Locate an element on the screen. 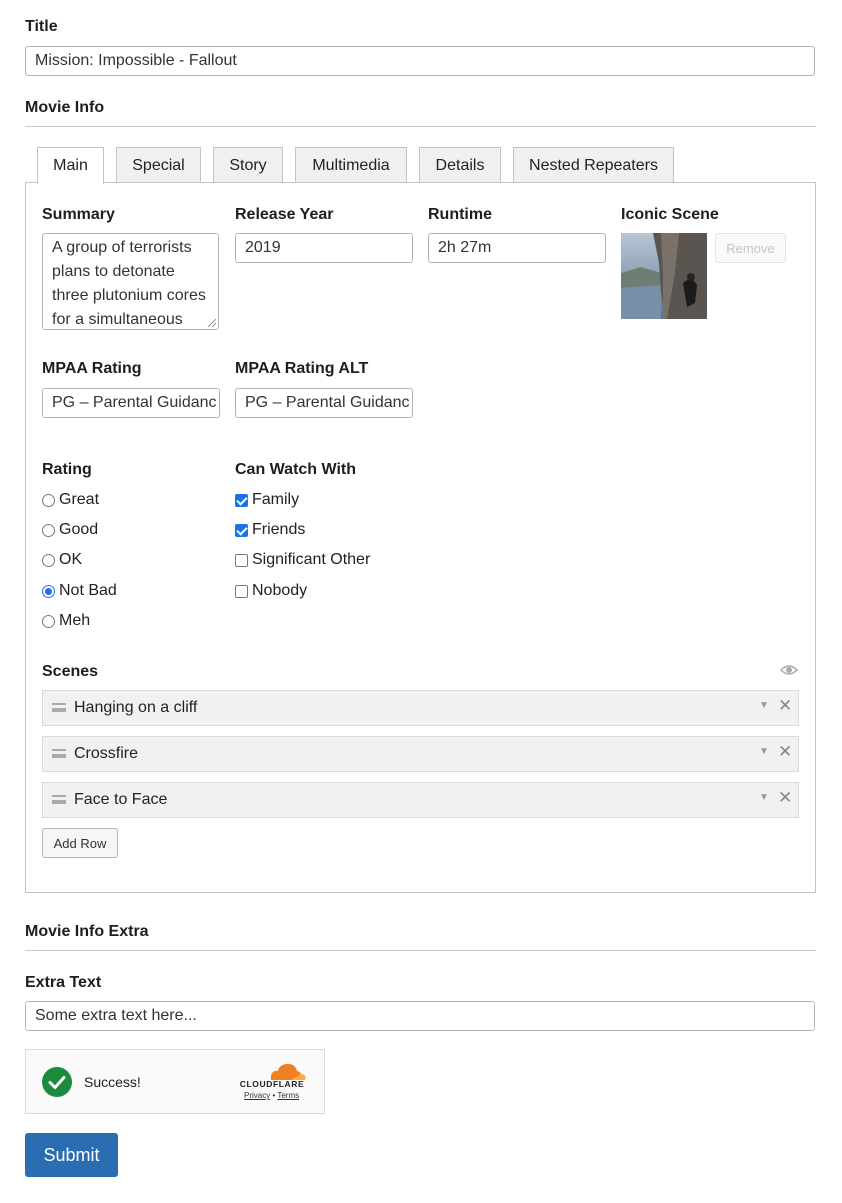  tab-multimedia: Multimedia is located at coordinates (351, 165).